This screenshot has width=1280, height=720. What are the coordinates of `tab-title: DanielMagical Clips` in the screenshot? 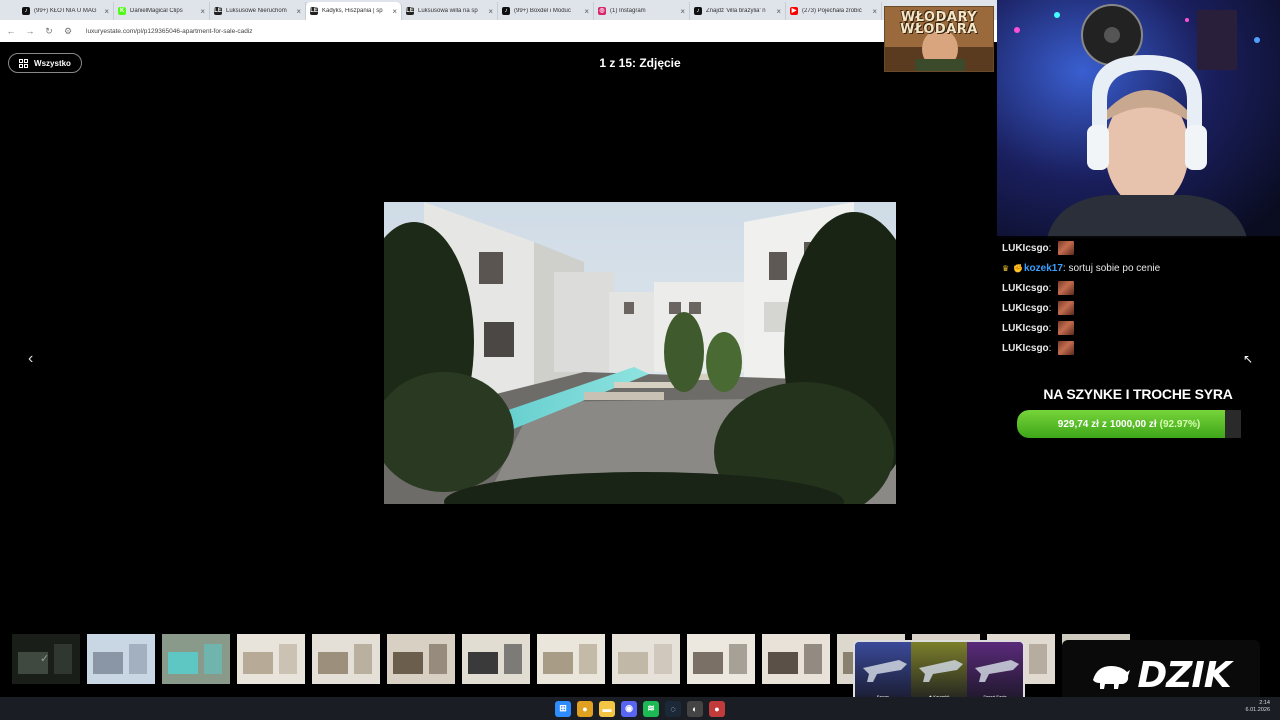 It's located at (156, 11).